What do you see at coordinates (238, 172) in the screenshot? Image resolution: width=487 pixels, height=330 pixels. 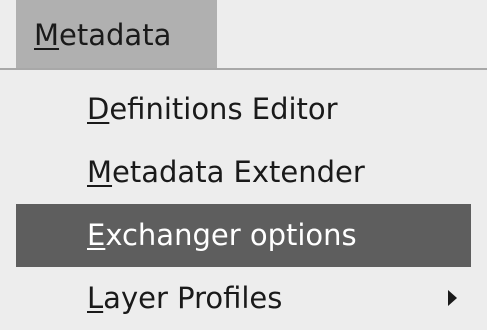 I see `menu-item-label: etadata Extender` at bounding box center [238, 172].